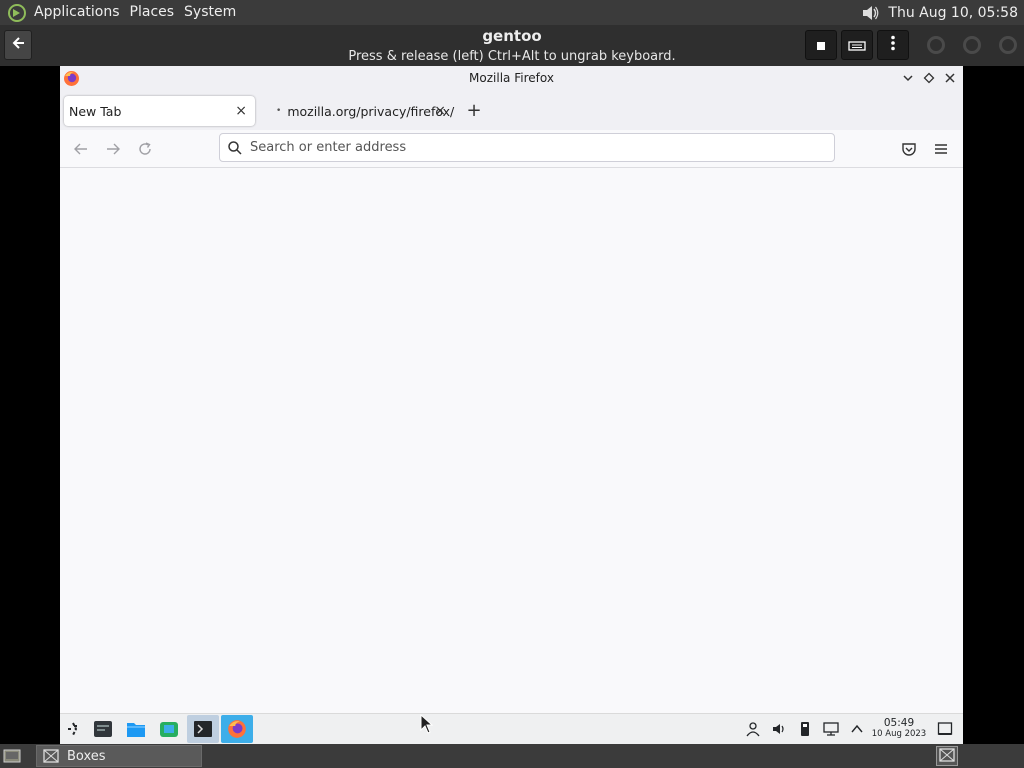  I want to click on expand-tray-icon, so click(857, 729).